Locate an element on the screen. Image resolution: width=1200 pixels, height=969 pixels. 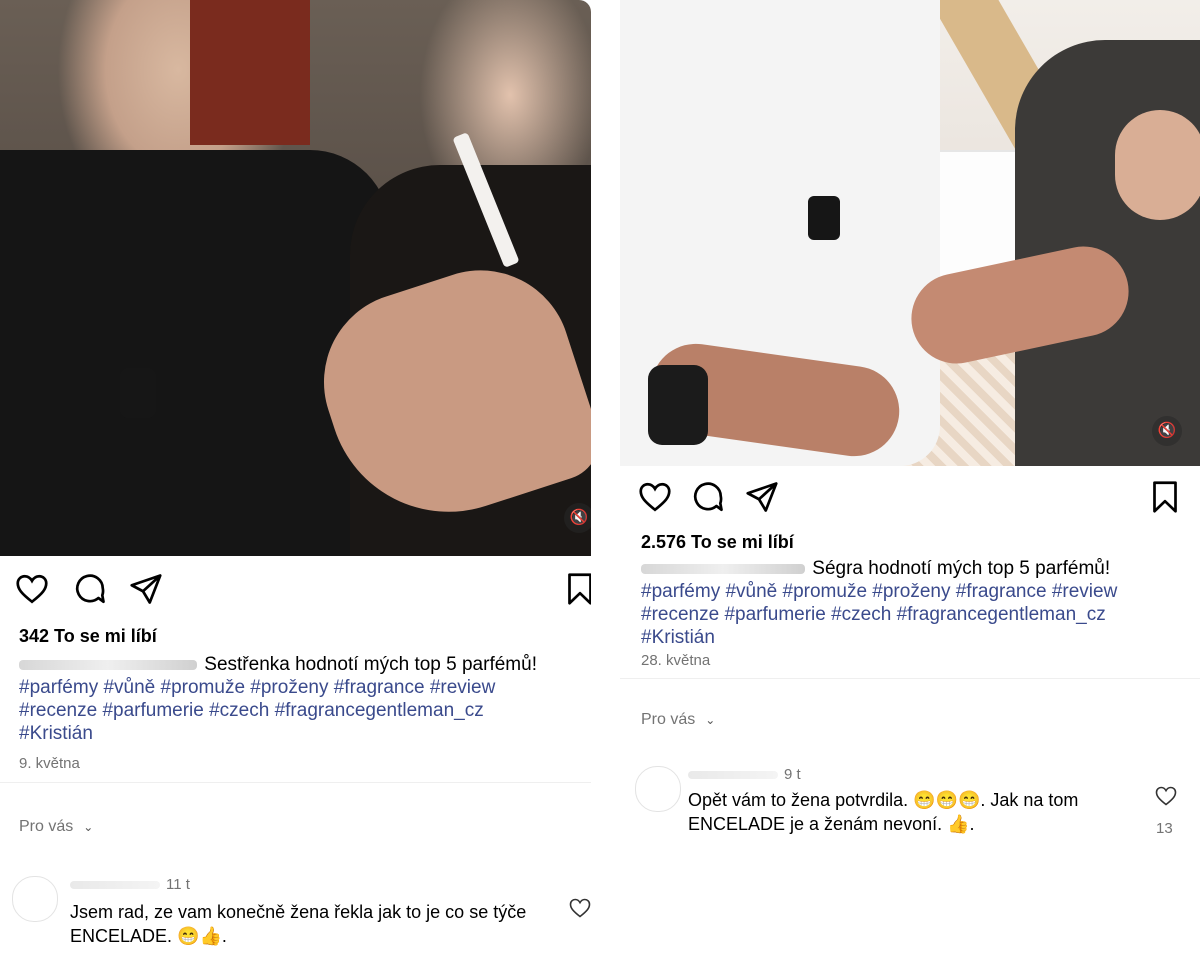
comment-meta: 11 t is located at coordinates (130, 884).